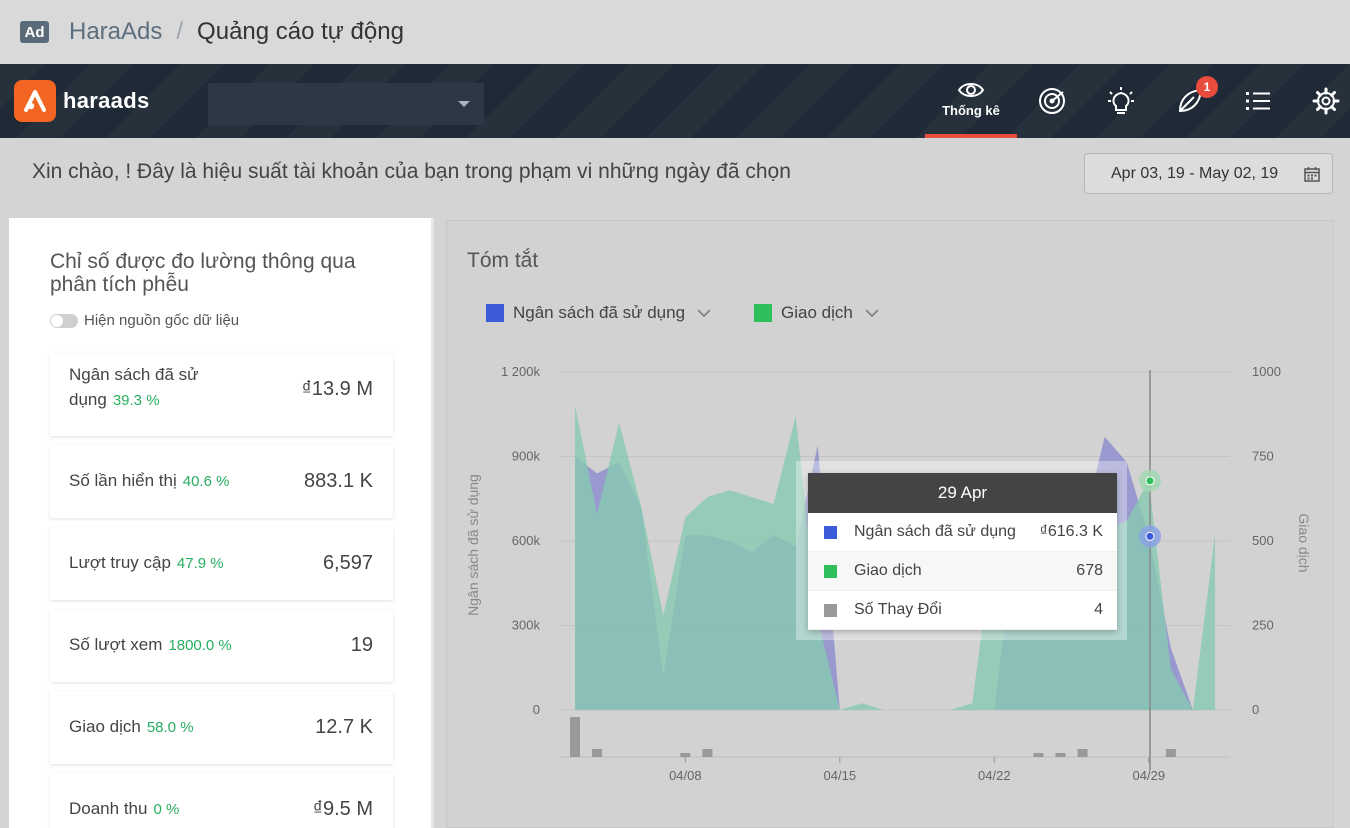 The image size is (1350, 828). I want to click on y-axis-title: Ngân sách đã sử dụng, so click(473, 545).